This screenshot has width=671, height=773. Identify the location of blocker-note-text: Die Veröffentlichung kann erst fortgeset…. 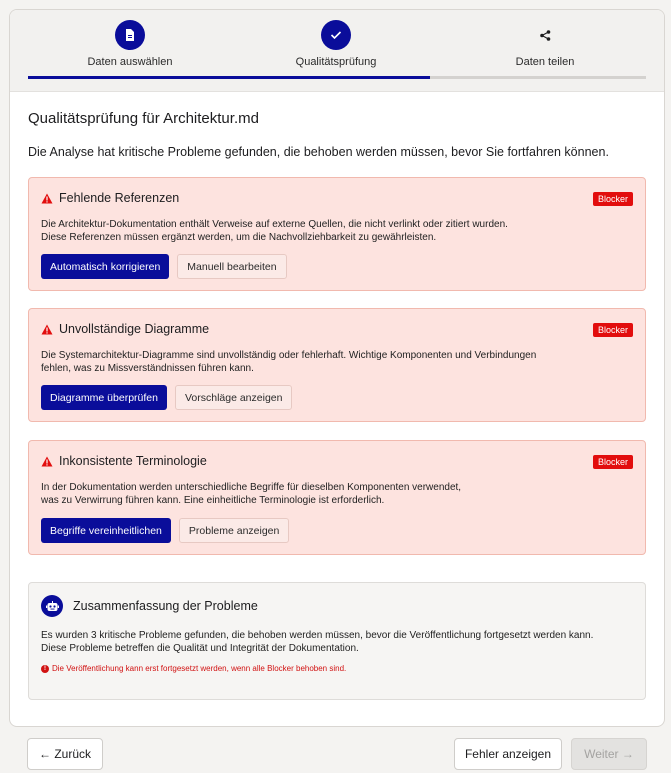
(199, 668).